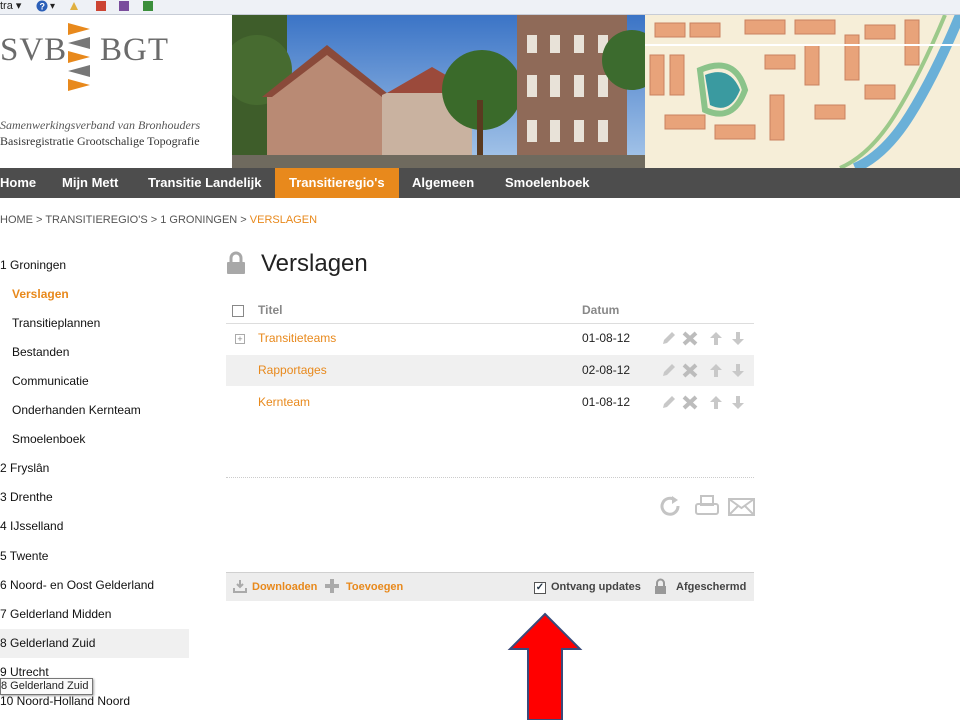  What do you see at coordinates (204, 183) in the screenshot?
I see `nav-transitie-landelijk: Transitie Landelijk` at bounding box center [204, 183].